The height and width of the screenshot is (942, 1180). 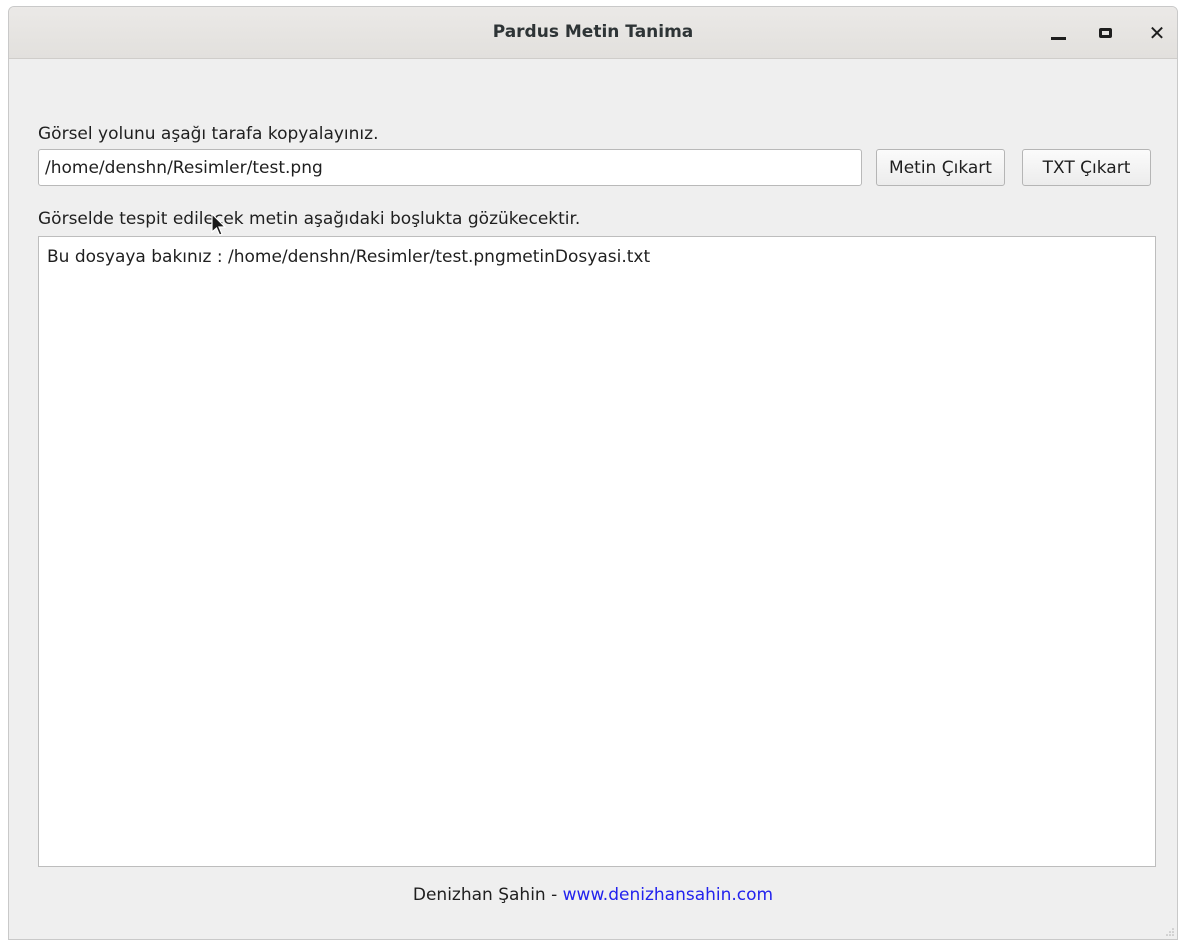 I want to click on path-label: Görsel yolunu aşağı tarafa kopyalayınız., so click(x=208, y=134).